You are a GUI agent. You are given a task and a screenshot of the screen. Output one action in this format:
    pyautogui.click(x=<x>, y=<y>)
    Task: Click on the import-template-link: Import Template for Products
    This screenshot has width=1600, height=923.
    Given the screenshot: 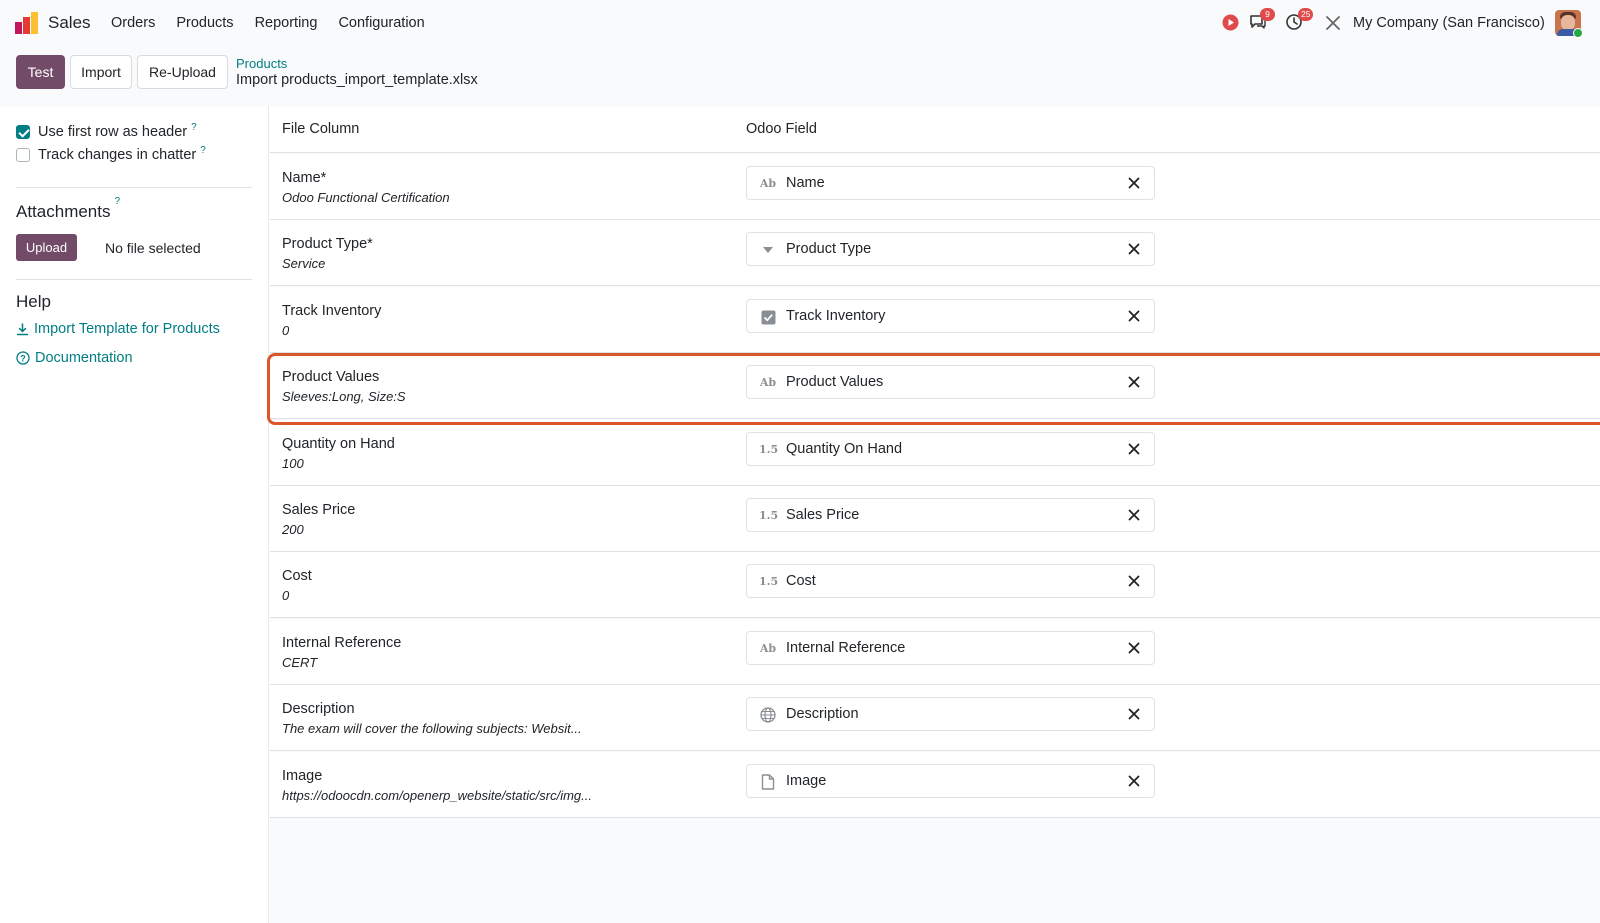 What is the action you would take?
    pyautogui.click(x=118, y=329)
    